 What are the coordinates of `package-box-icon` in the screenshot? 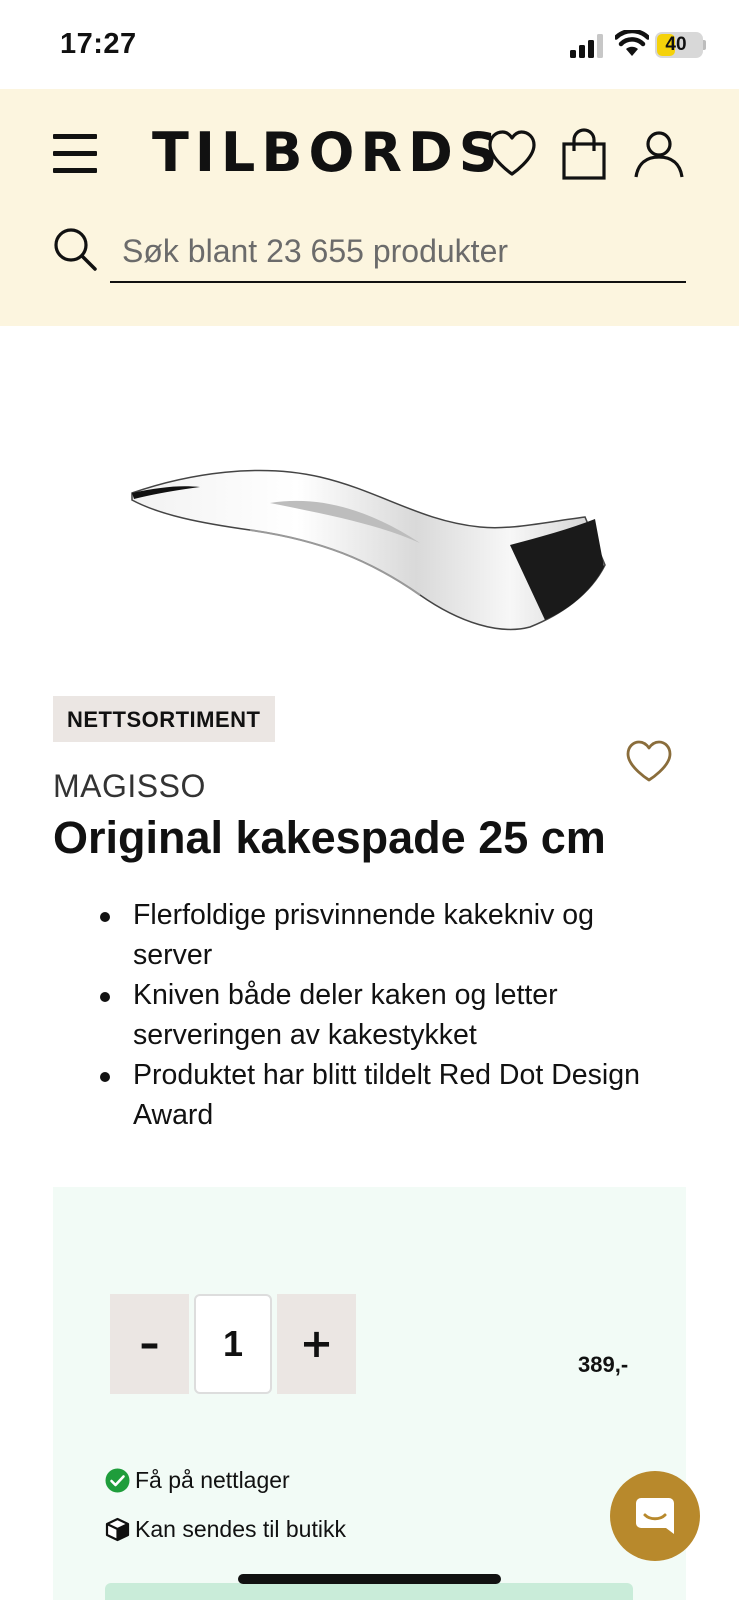 It's located at (117, 1529).